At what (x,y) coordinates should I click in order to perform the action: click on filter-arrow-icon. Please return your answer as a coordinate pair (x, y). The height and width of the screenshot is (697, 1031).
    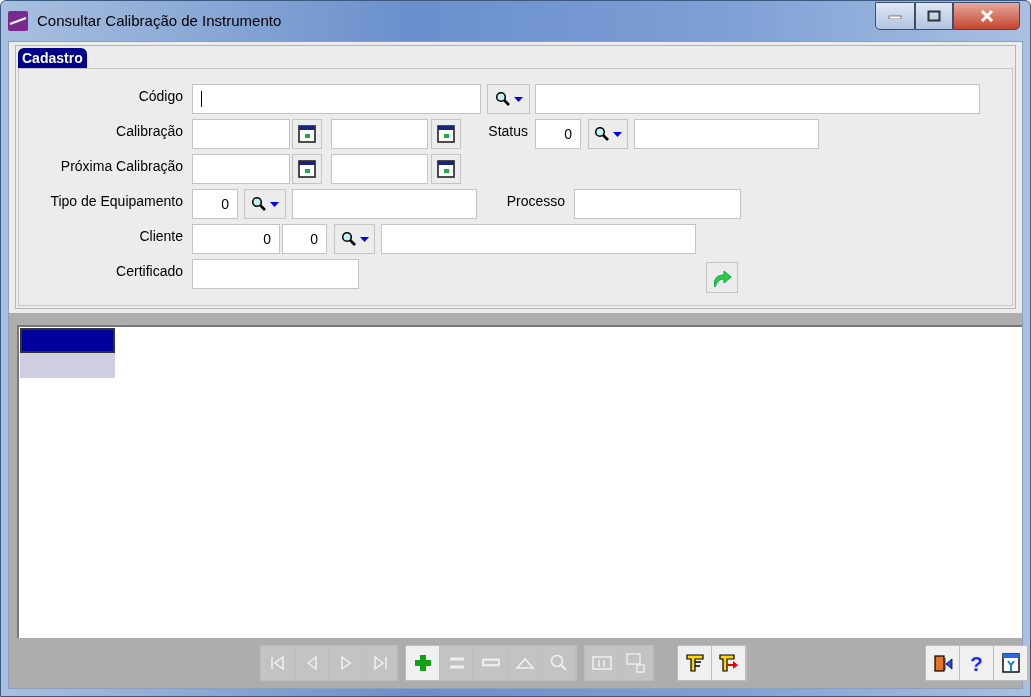
    Looking at the image, I should click on (728, 663).